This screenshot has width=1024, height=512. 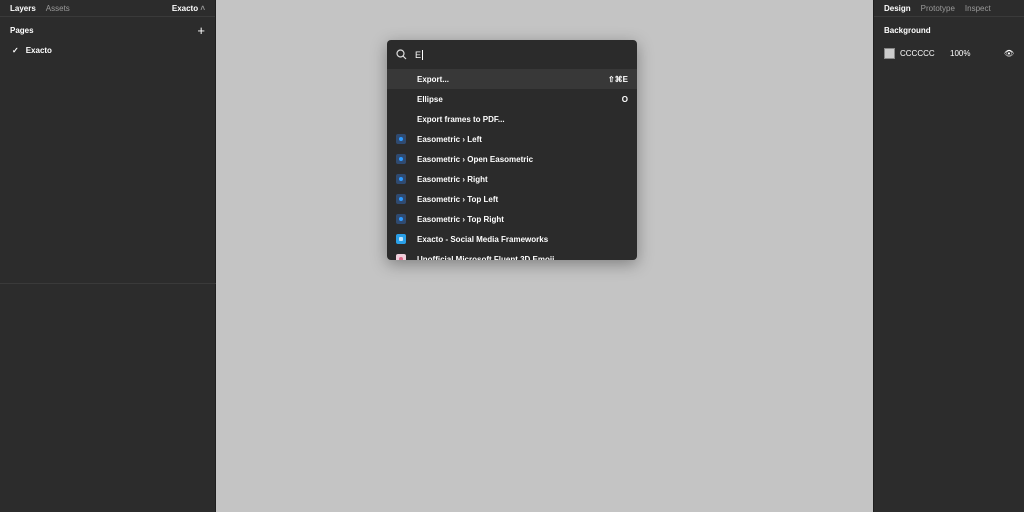 I want to click on palette-item-label: Easometric › Open Easometric, so click(x=475, y=159).